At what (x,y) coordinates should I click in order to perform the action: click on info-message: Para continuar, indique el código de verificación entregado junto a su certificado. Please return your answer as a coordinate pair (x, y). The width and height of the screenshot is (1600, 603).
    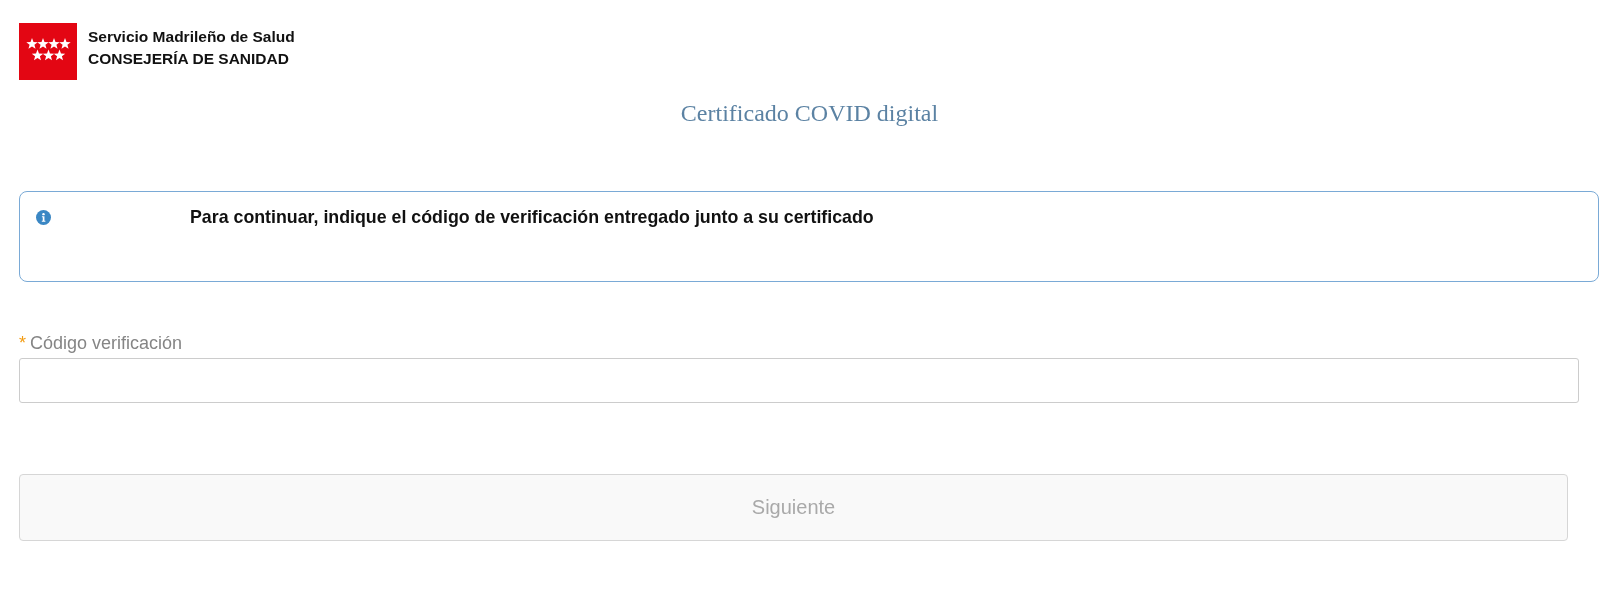
    Looking at the image, I should click on (532, 217).